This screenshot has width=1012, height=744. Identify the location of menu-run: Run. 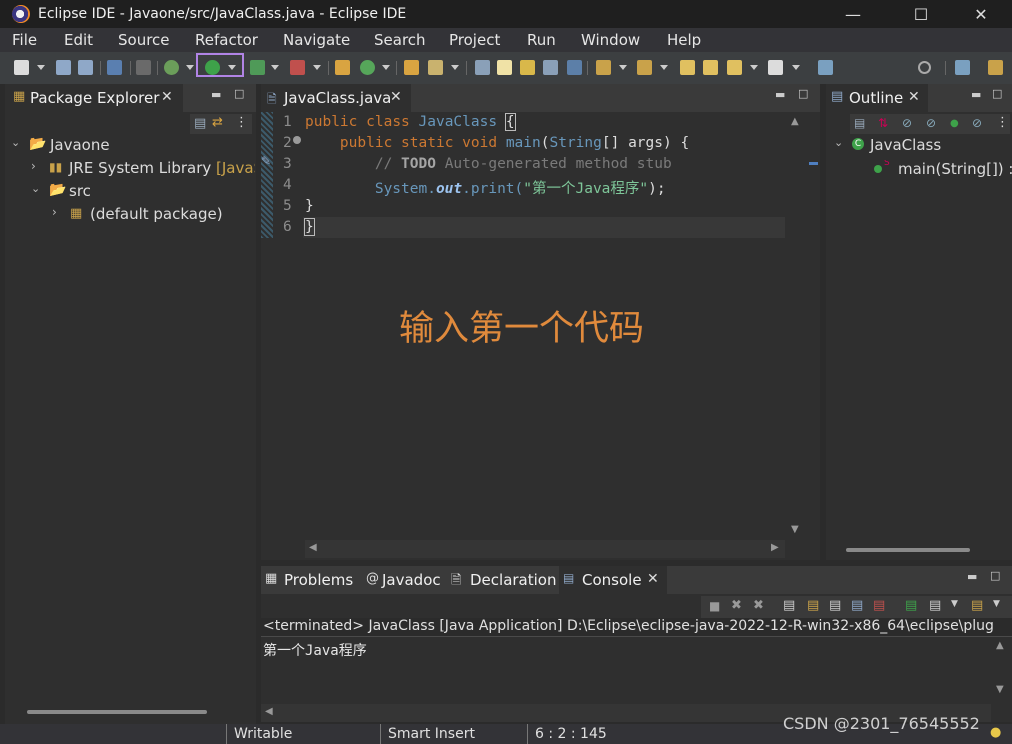
(541, 40).